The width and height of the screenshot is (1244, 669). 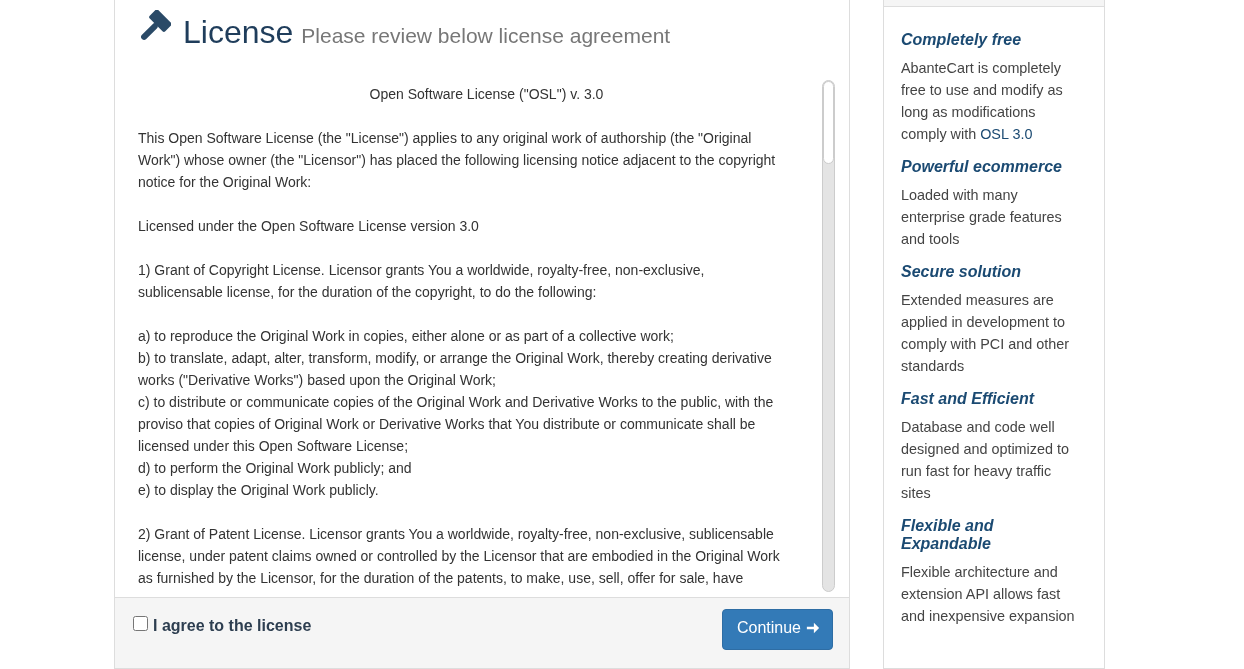 What do you see at coordinates (457, 160) in the screenshot?
I see `license-paragraph: This Open Software License (the "License") applies to any original work of authorship (the "Original Work") whose owner (the "Licensor") has placed the following licensing notice adjacent to the copyright notice for the Original Work:` at bounding box center [457, 160].